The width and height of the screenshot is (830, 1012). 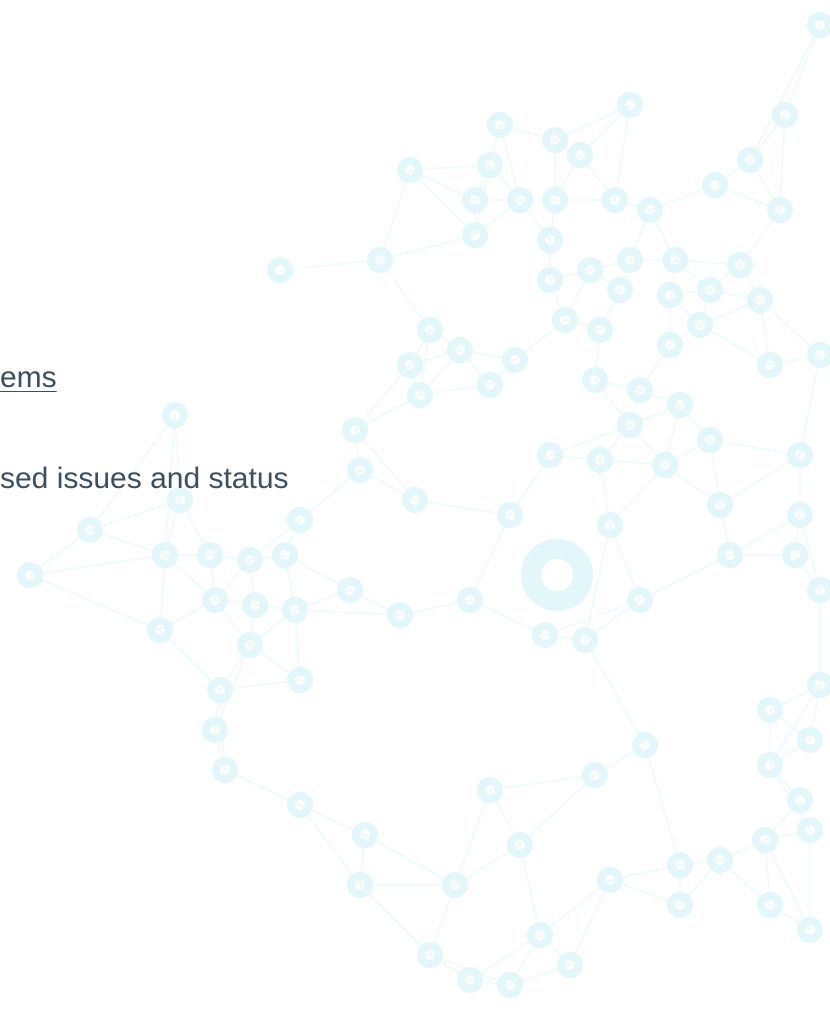 What do you see at coordinates (557, 575) in the screenshot?
I see `network-hub-node` at bounding box center [557, 575].